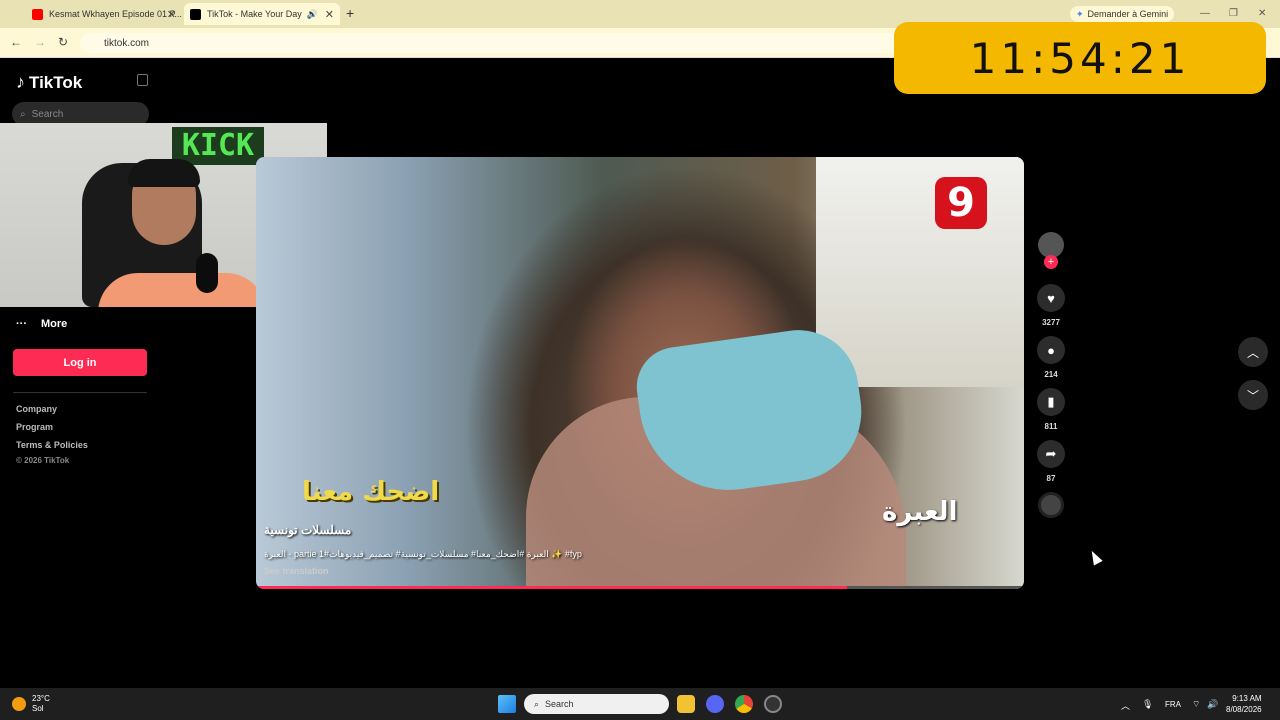  I want to click on microphone, so click(207, 273).